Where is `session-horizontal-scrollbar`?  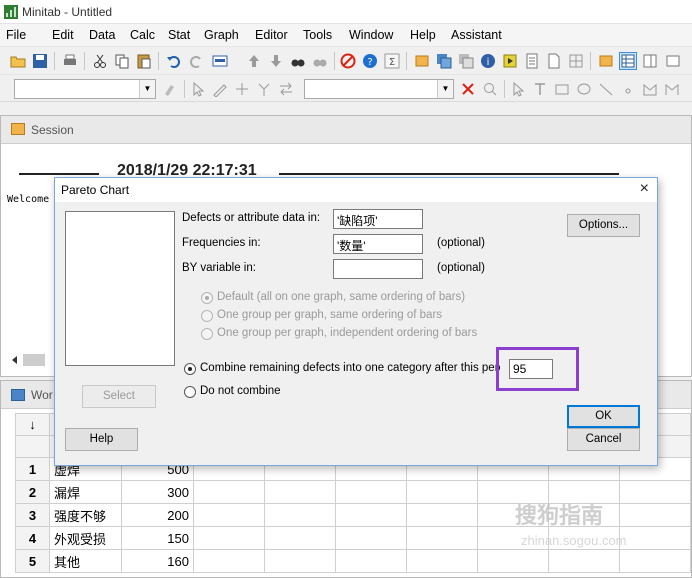 session-horizontal-scrollbar is located at coordinates (29, 360).